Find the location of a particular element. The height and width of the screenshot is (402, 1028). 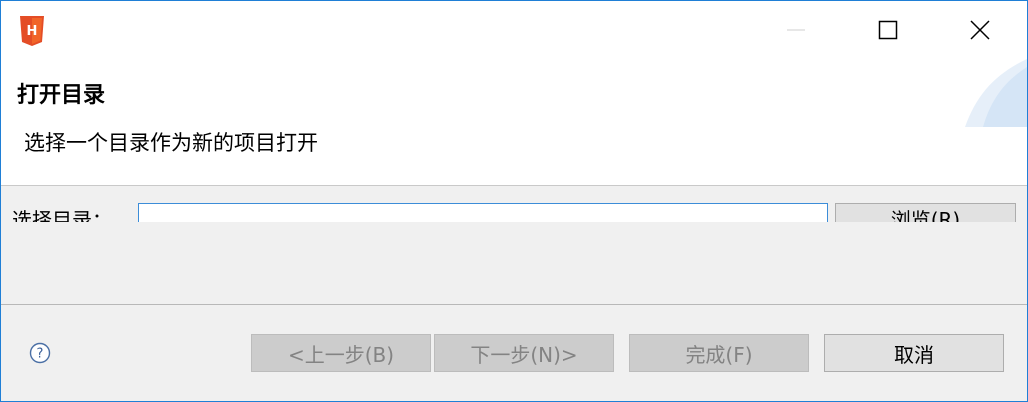

help-icon: ? is located at coordinates (40, 353).